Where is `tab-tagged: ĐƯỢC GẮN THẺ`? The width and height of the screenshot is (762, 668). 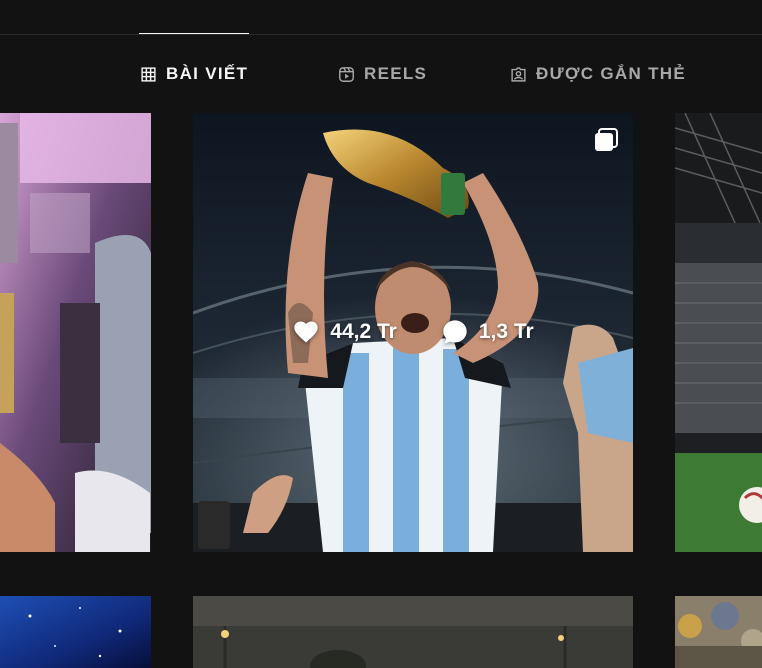
tab-tagged: ĐƯỢC GẮN THẺ is located at coordinates (598, 74).